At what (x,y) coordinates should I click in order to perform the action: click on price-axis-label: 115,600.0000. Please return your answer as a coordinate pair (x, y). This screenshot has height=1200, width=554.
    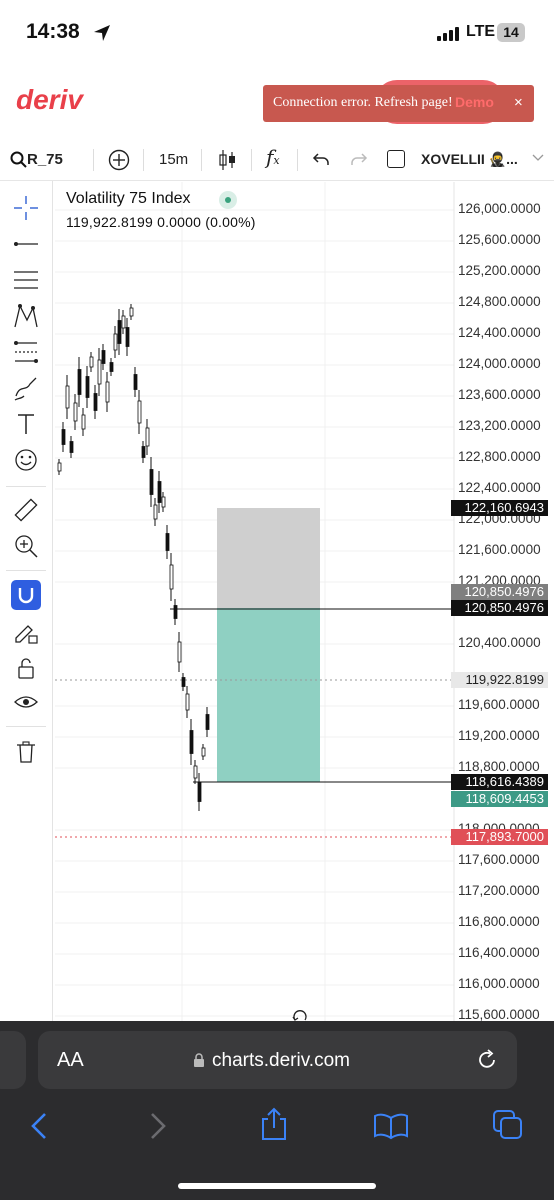
    Looking at the image, I should click on (499, 1014).